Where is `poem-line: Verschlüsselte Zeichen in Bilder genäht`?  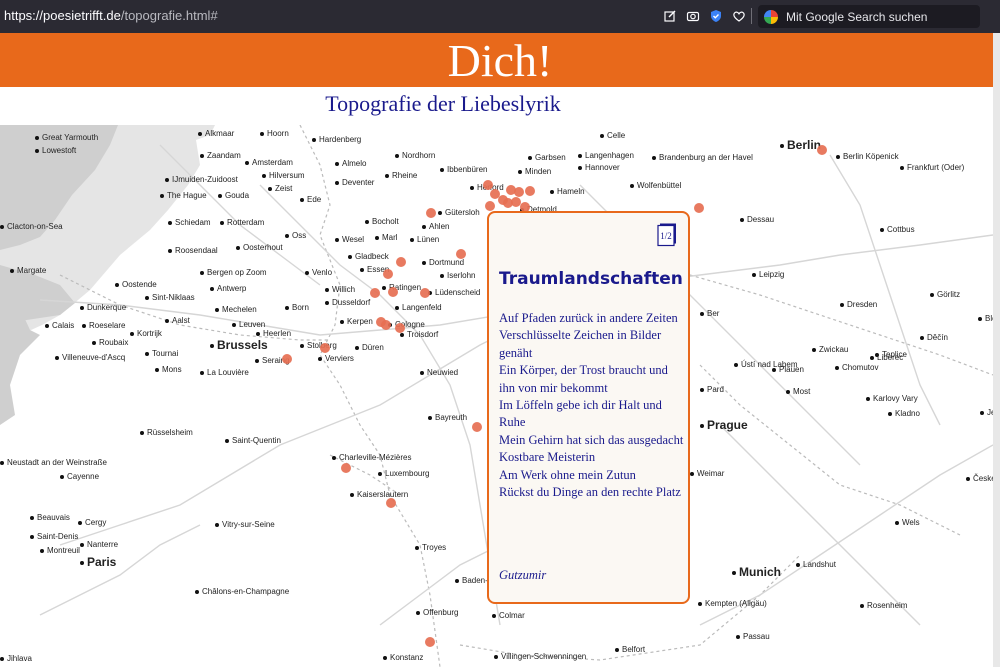 poem-line: Verschlüsselte Zeichen in Bilder genäht is located at coordinates (592, 344).